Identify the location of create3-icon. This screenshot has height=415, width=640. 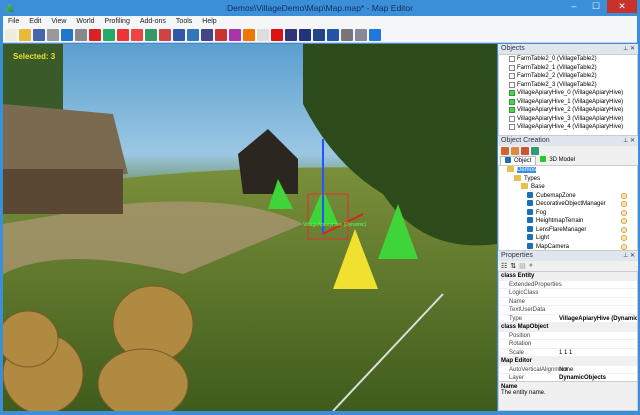
(525, 151).